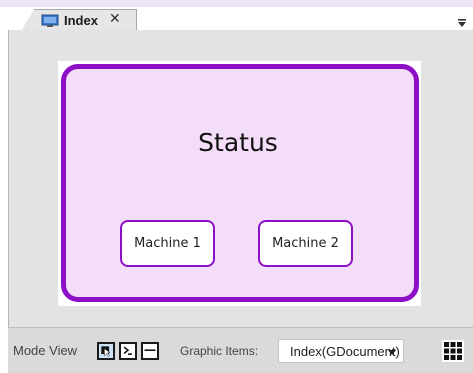  Describe the element at coordinates (115, 19) in the screenshot. I see `close-icon: ✕` at that location.